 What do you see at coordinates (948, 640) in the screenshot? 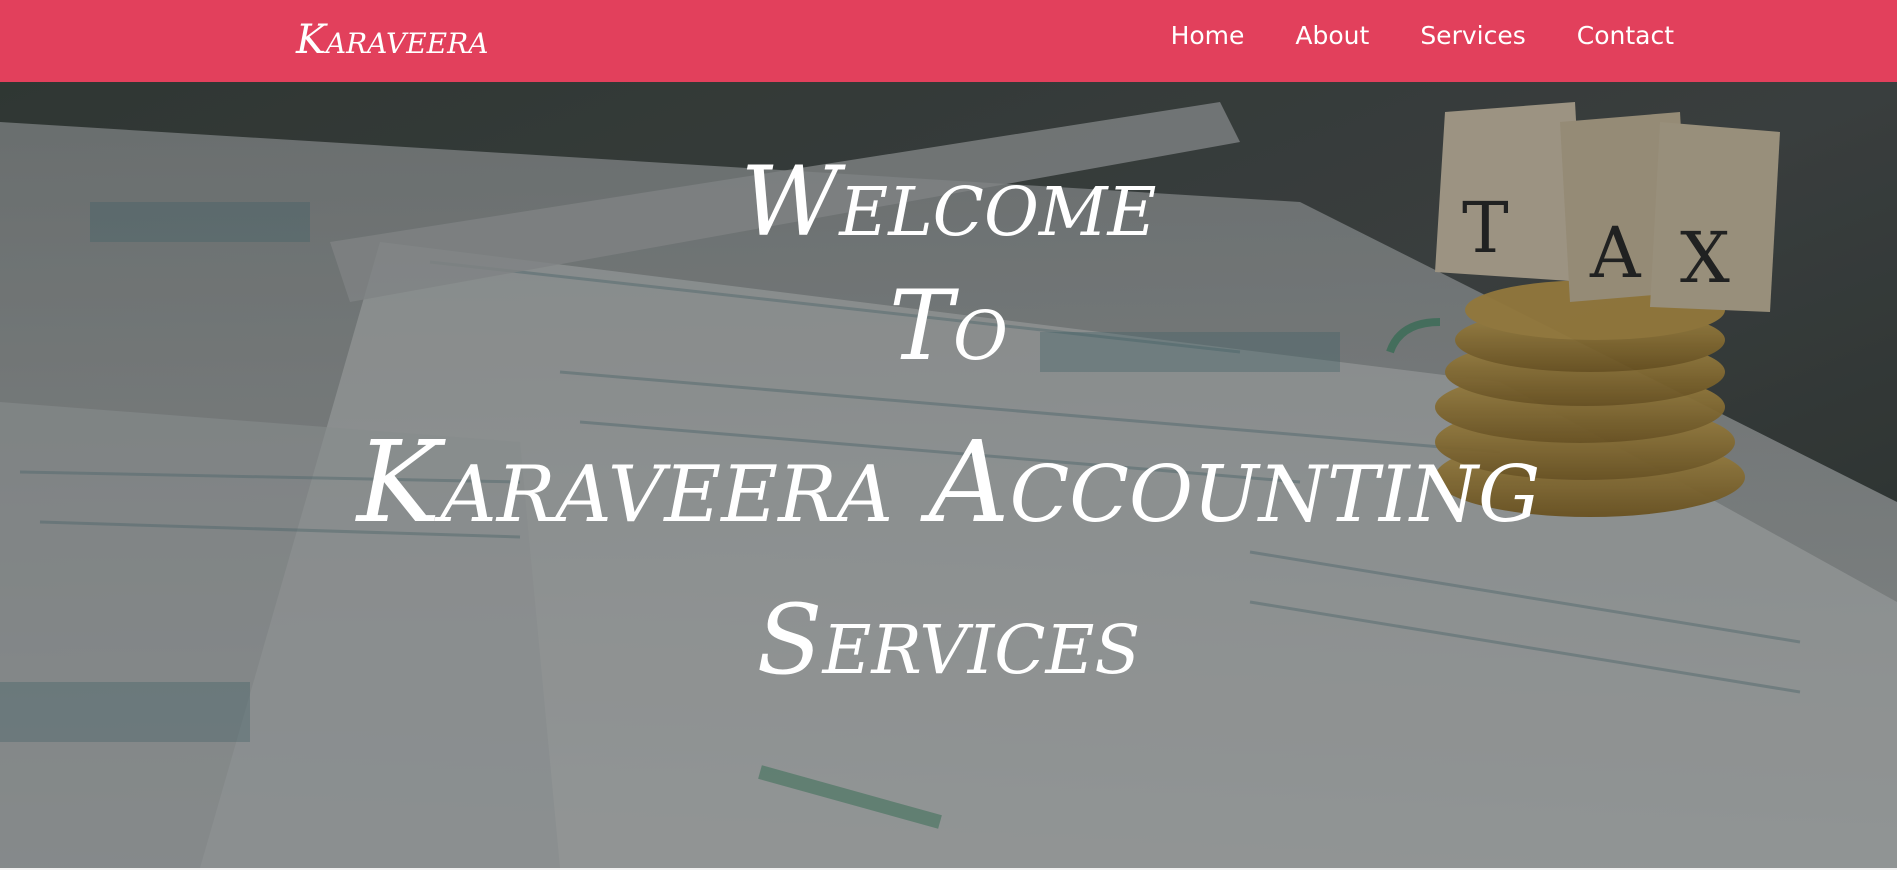
I see `hero-title-line-4: Services` at bounding box center [948, 640].